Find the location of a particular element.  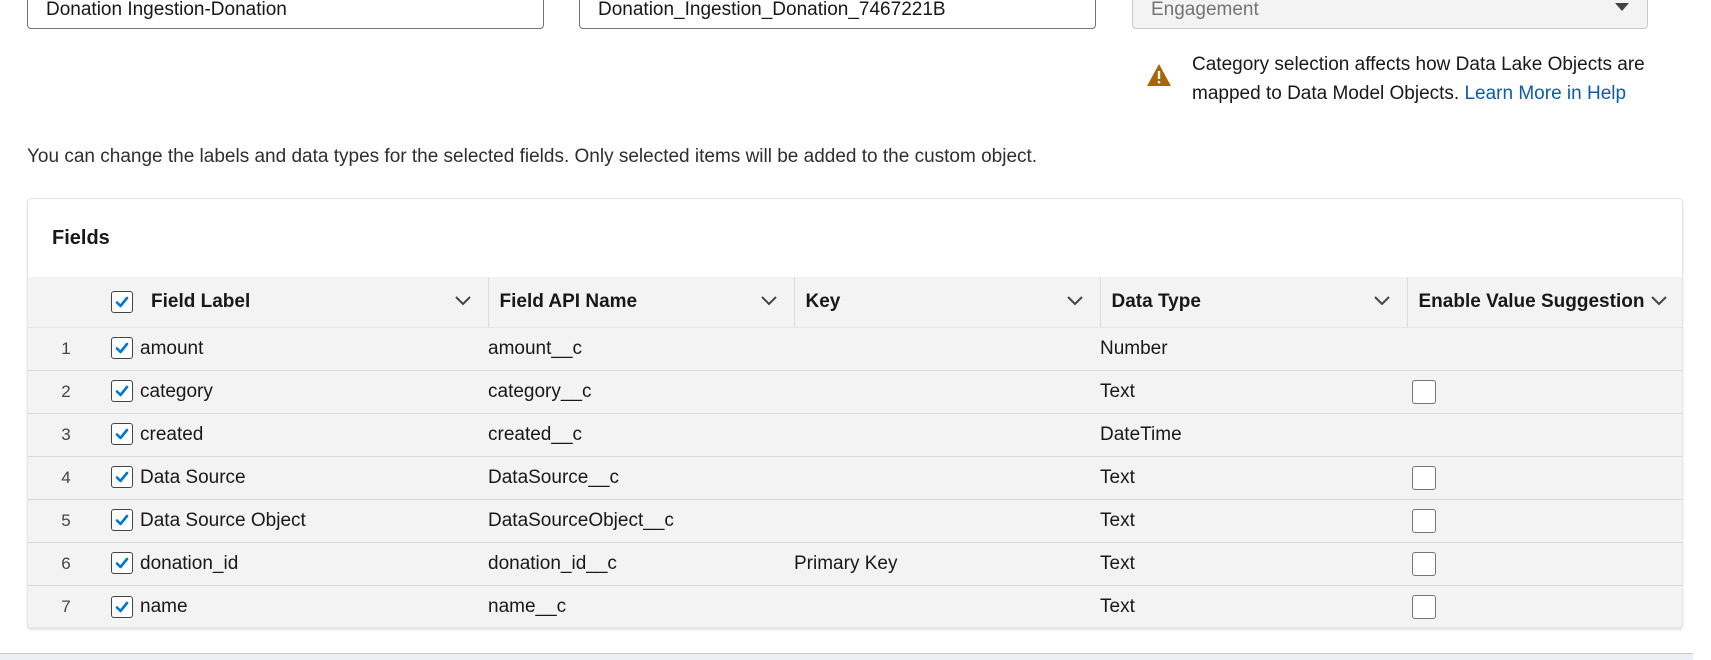

caret-down-icon is located at coordinates (1622, 7).